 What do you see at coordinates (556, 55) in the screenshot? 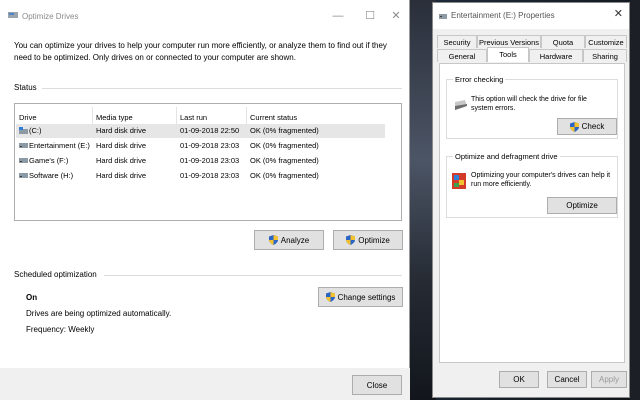
I see `tab-hardware: Hardware` at bounding box center [556, 55].